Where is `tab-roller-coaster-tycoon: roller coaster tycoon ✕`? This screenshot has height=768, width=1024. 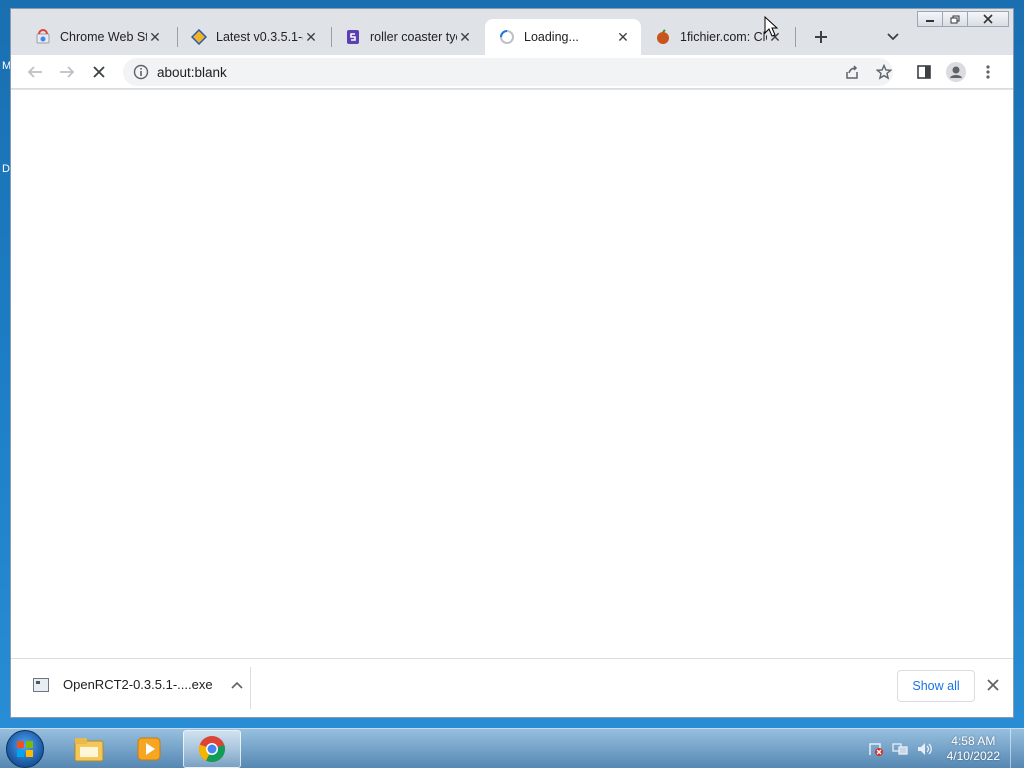
tab-roller-coaster-tycoon: roller coaster tycoon ✕ is located at coordinates (407, 37).